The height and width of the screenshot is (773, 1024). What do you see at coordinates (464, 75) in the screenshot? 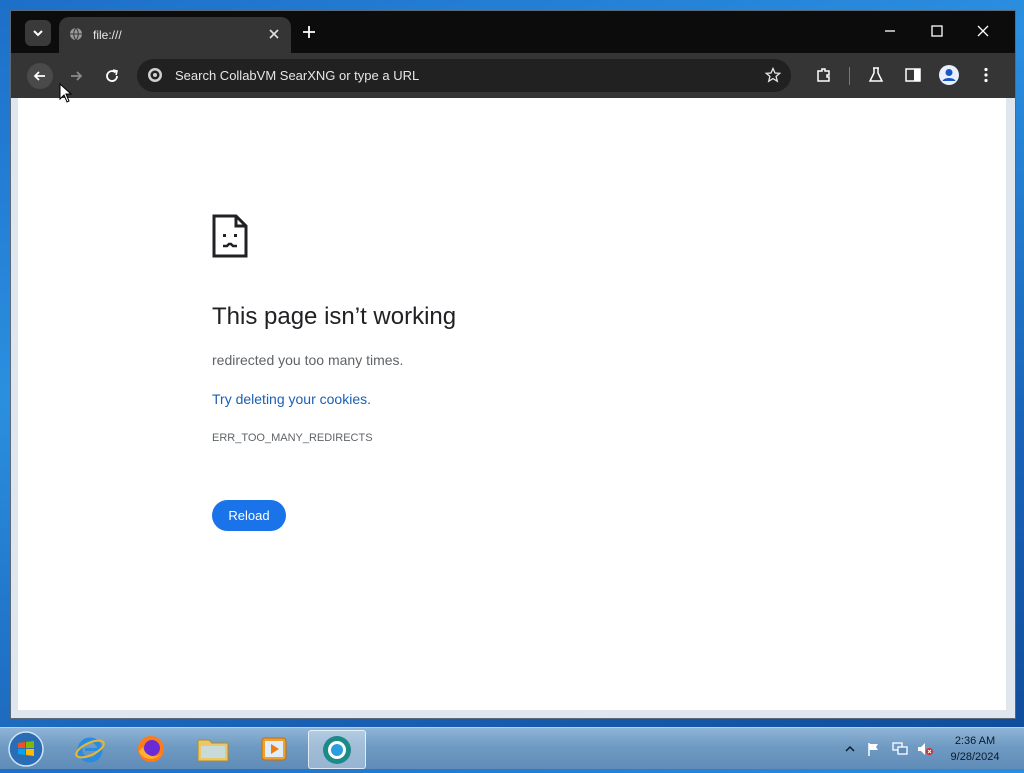
I see `address-bar: Search CollabVM SearXNG or type a URL` at bounding box center [464, 75].